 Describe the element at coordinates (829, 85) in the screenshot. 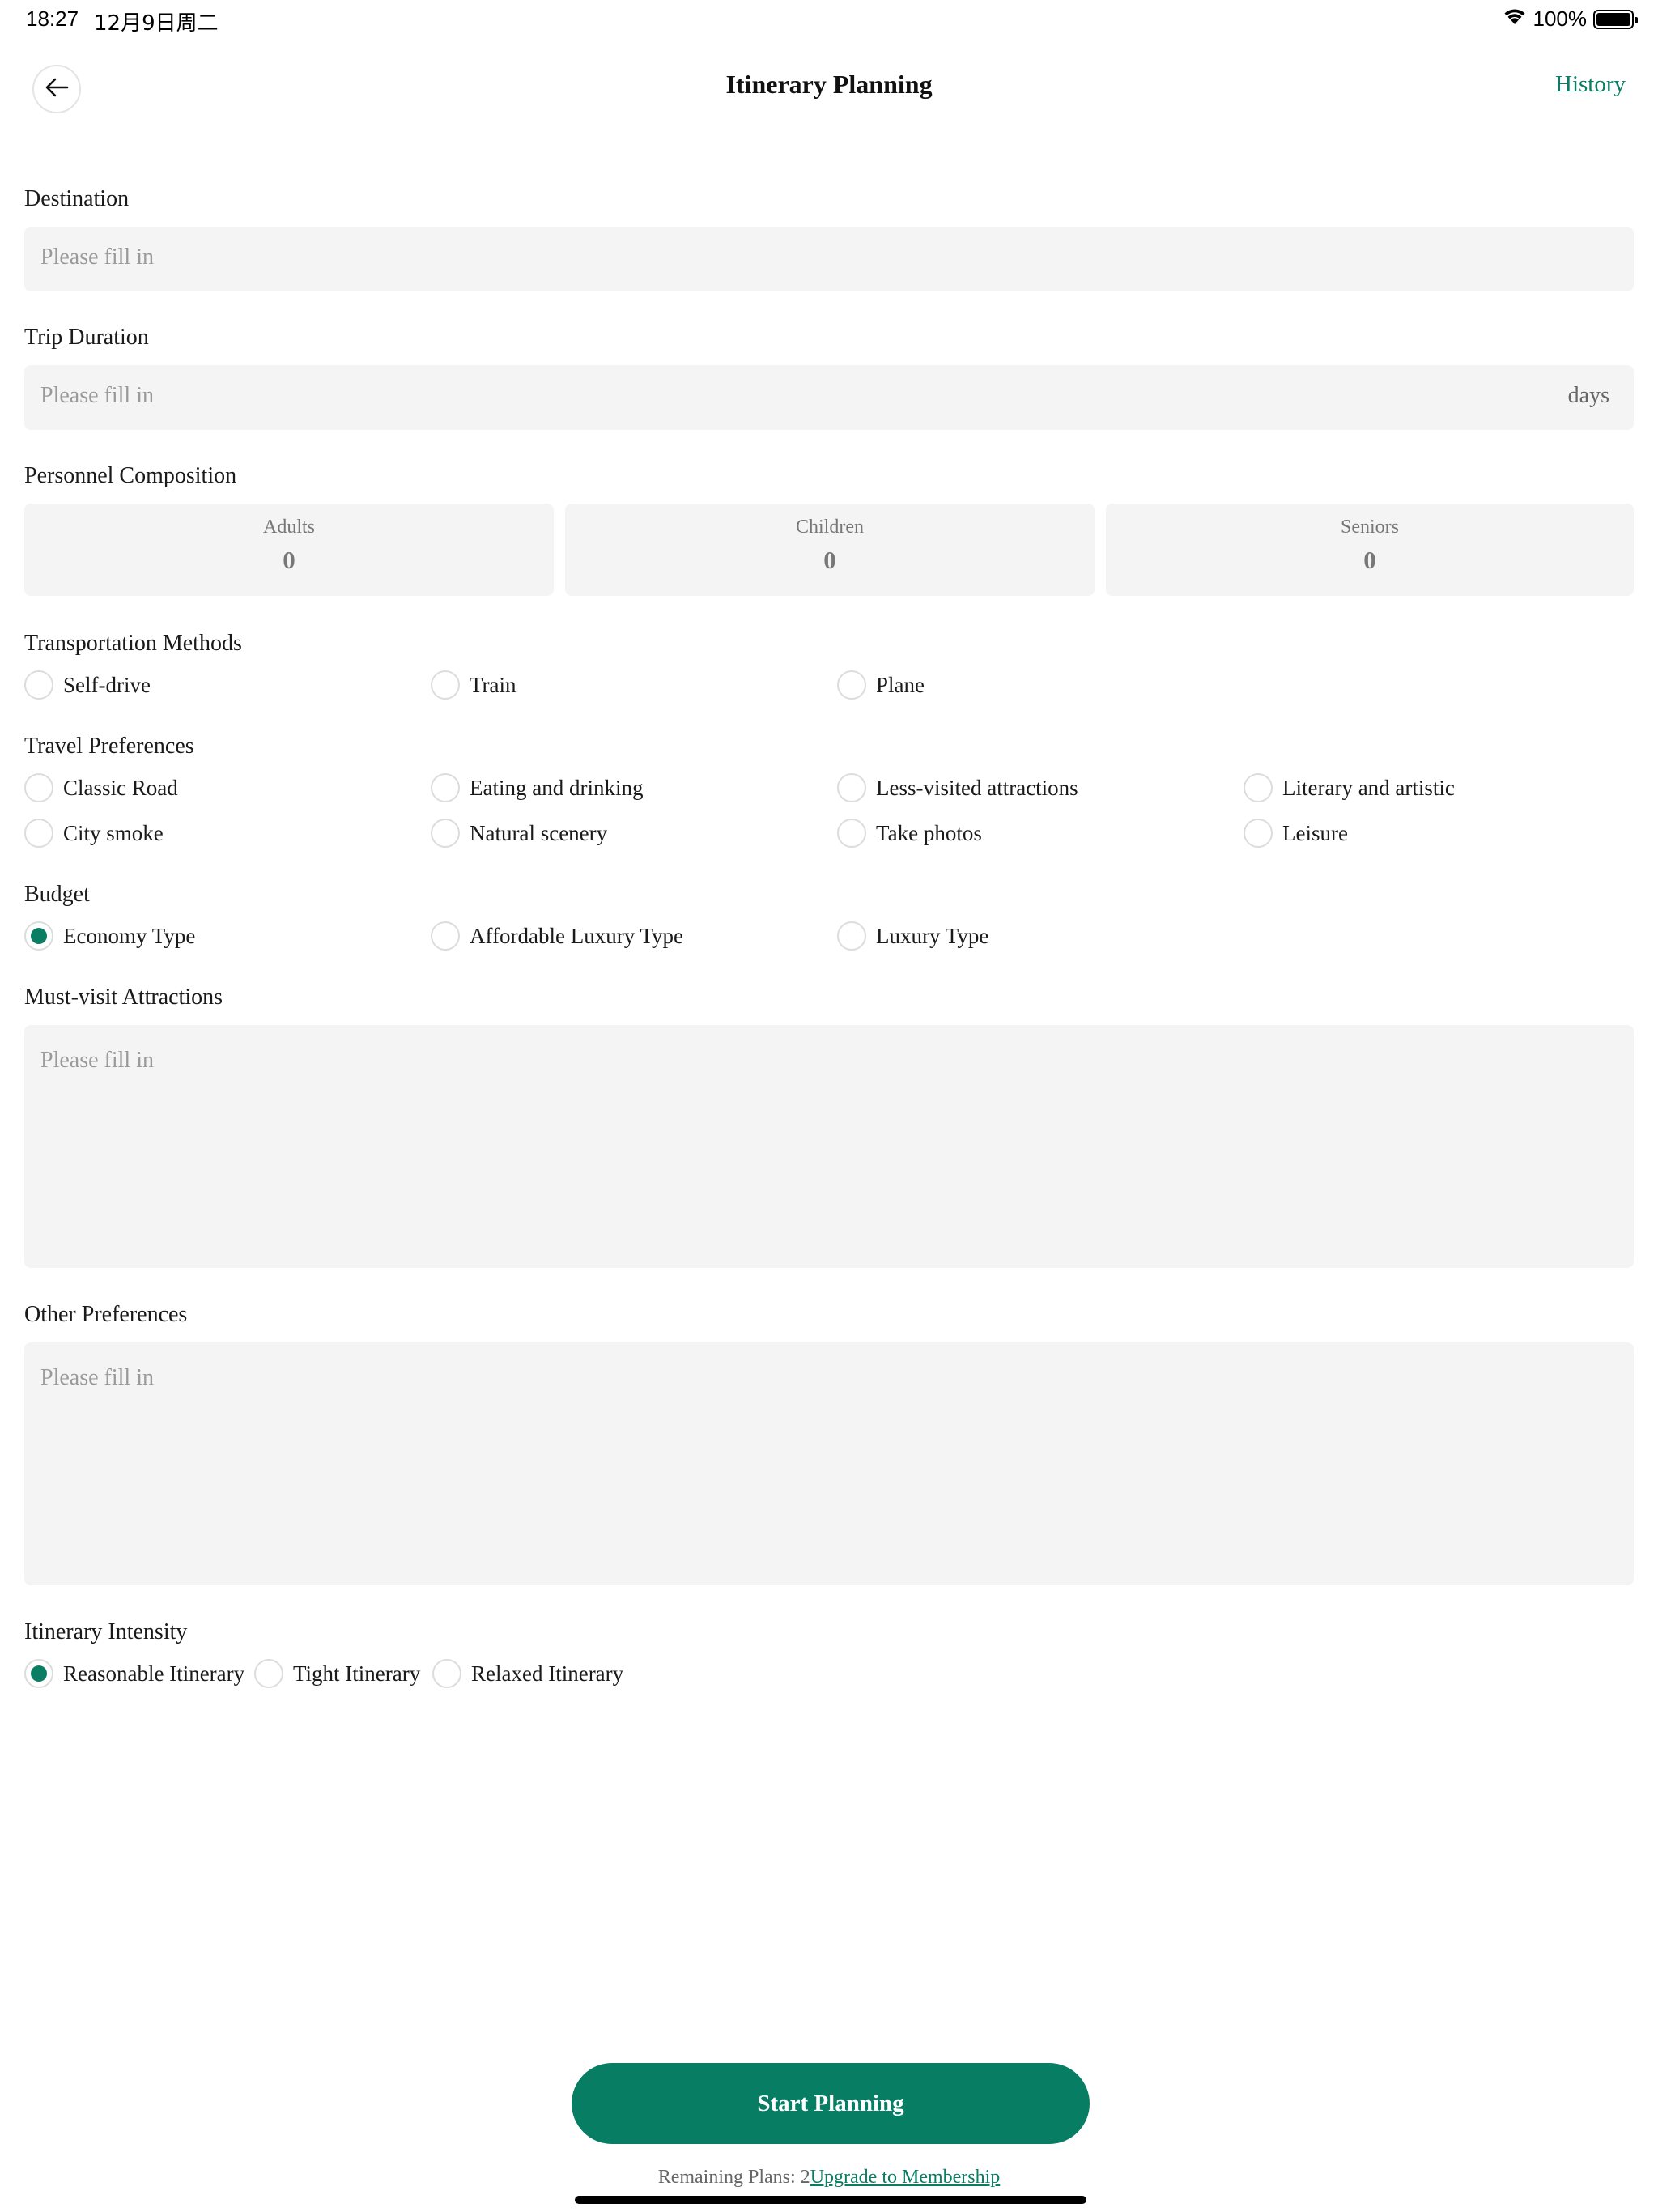

I see `page-title: Itinerary Planning` at that location.